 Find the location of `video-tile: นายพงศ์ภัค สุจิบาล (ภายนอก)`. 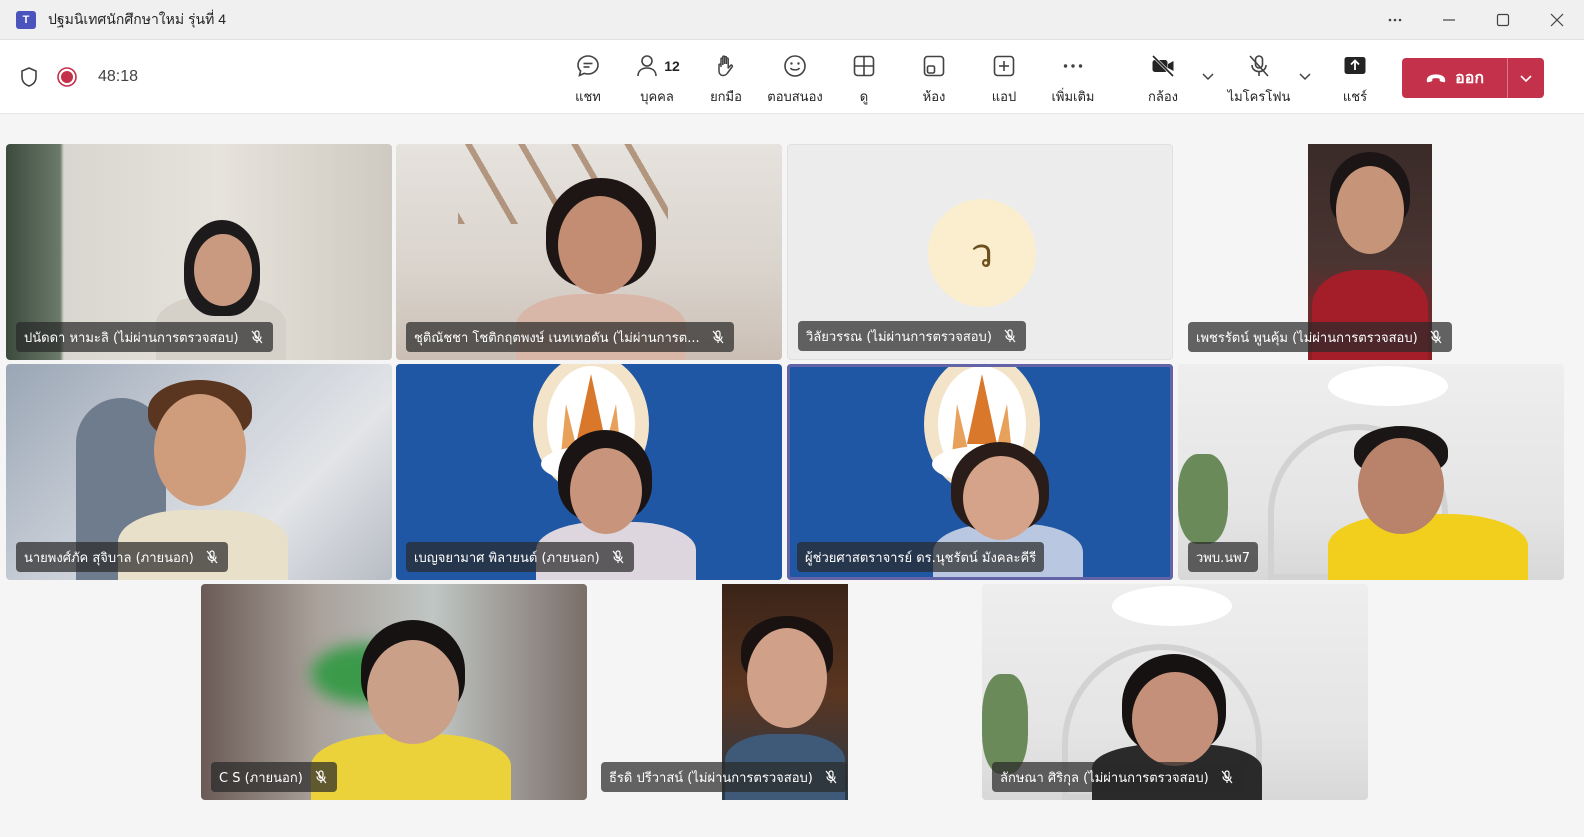

video-tile: นายพงศ์ภัค สุจิบาล (ภายนอก) is located at coordinates (199, 472).